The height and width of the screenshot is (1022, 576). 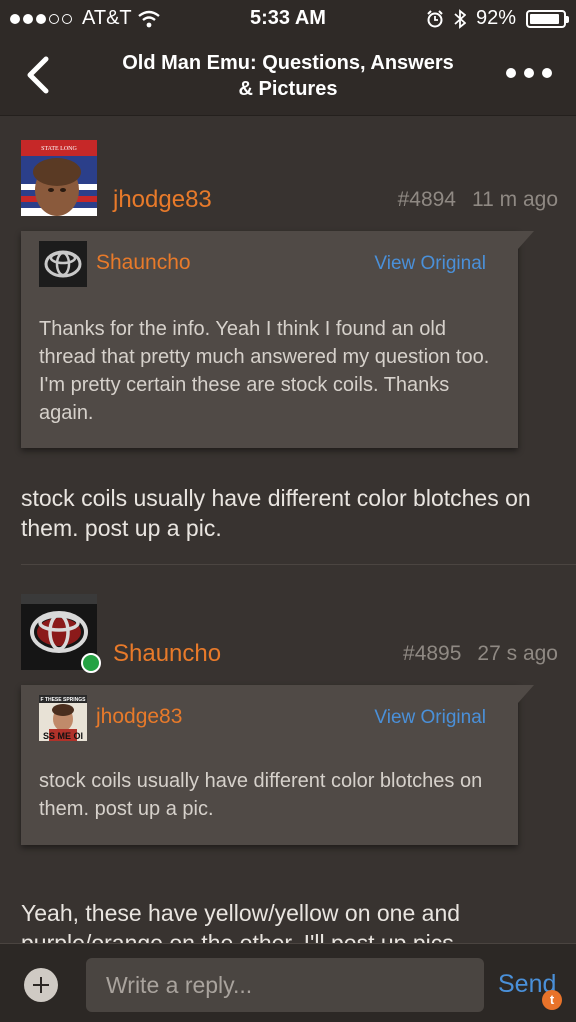 What do you see at coordinates (288, 89) in the screenshot?
I see `page-title-line2: & Pictures` at bounding box center [288, 89].